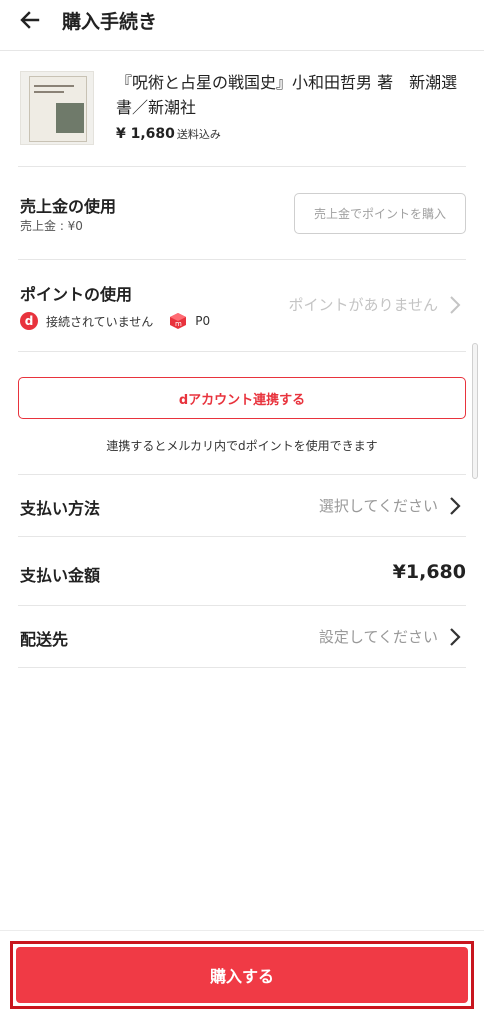 The image size is (484, 1024). I want to click on point-status: d 接続されていません m P0, so click(115, 321).